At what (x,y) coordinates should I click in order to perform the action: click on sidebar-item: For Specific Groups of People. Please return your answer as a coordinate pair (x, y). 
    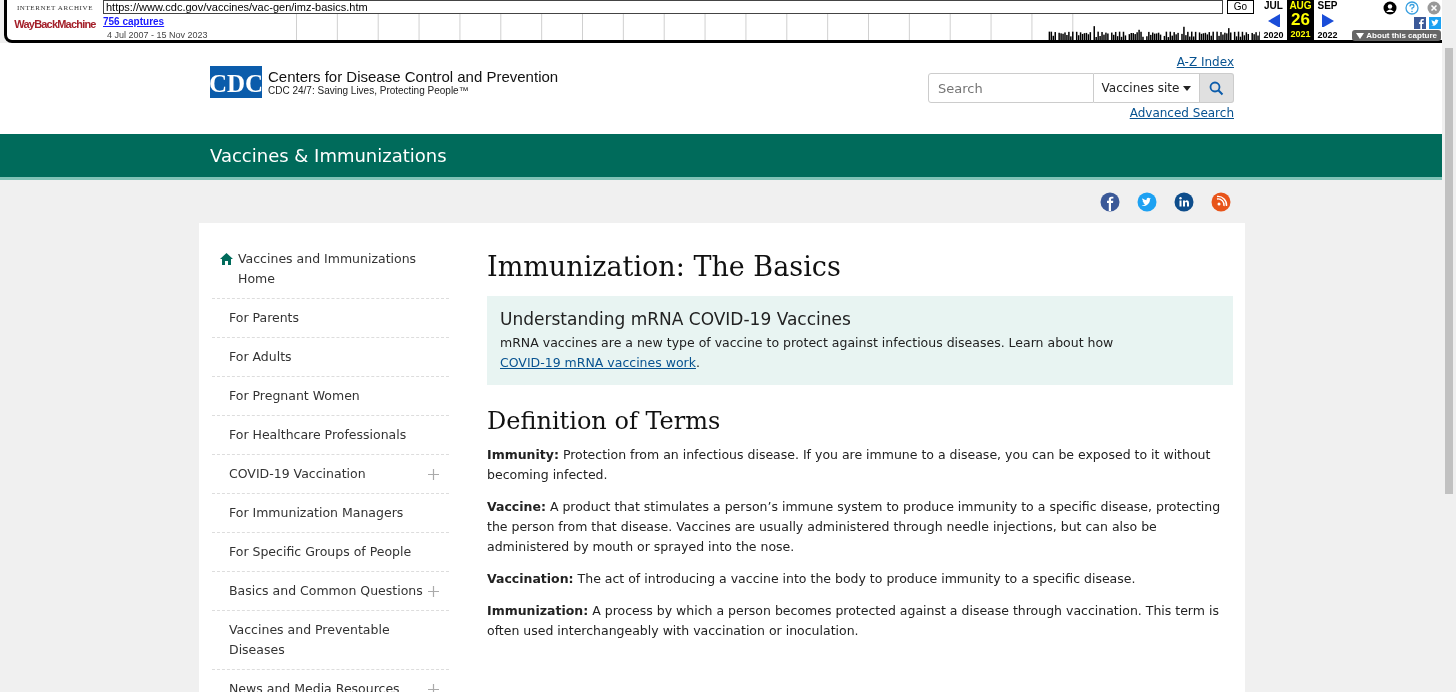
    Looking at the image, I should click on (330, 552).